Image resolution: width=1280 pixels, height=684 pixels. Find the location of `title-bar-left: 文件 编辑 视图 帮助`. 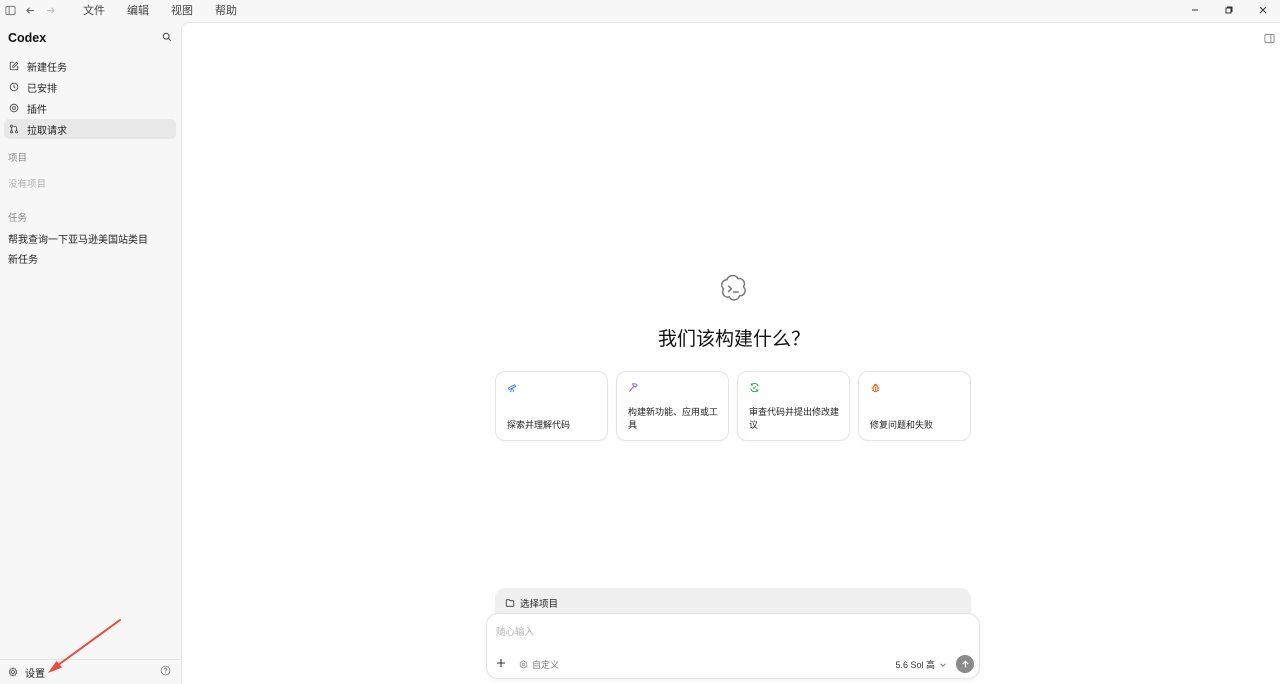

title-bar-left: 文件 编辑 视图 帮助 is located at coordinates (124, 10).